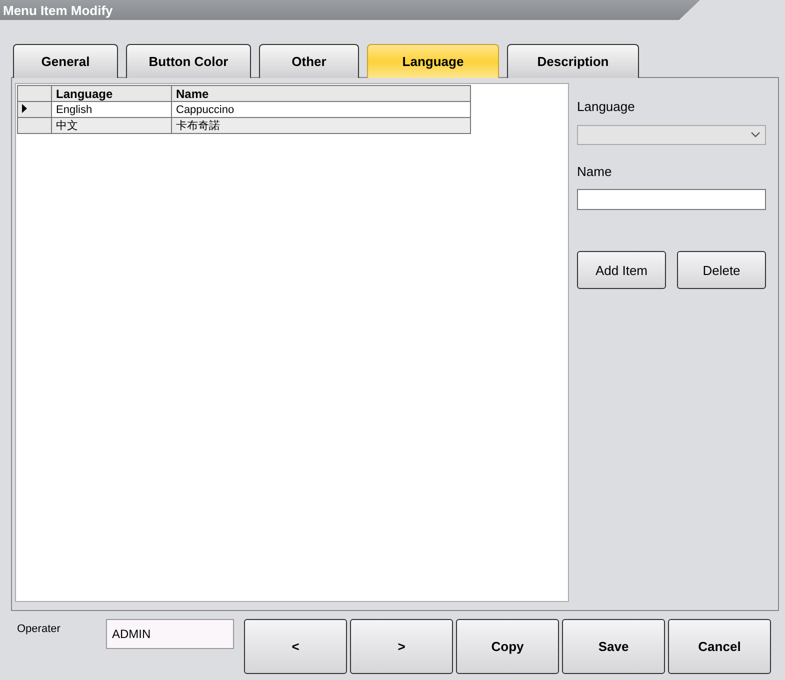  What do you see at coordinates (433, 61) in the screenshot?
I see `tab: Language` at bounding box center [433, 61].